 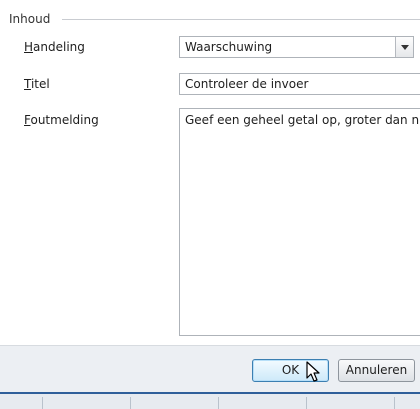 What do you see at coordinates (241, 19) in the screenshot?
I see `group-divider` at bounding box center [241, 19].